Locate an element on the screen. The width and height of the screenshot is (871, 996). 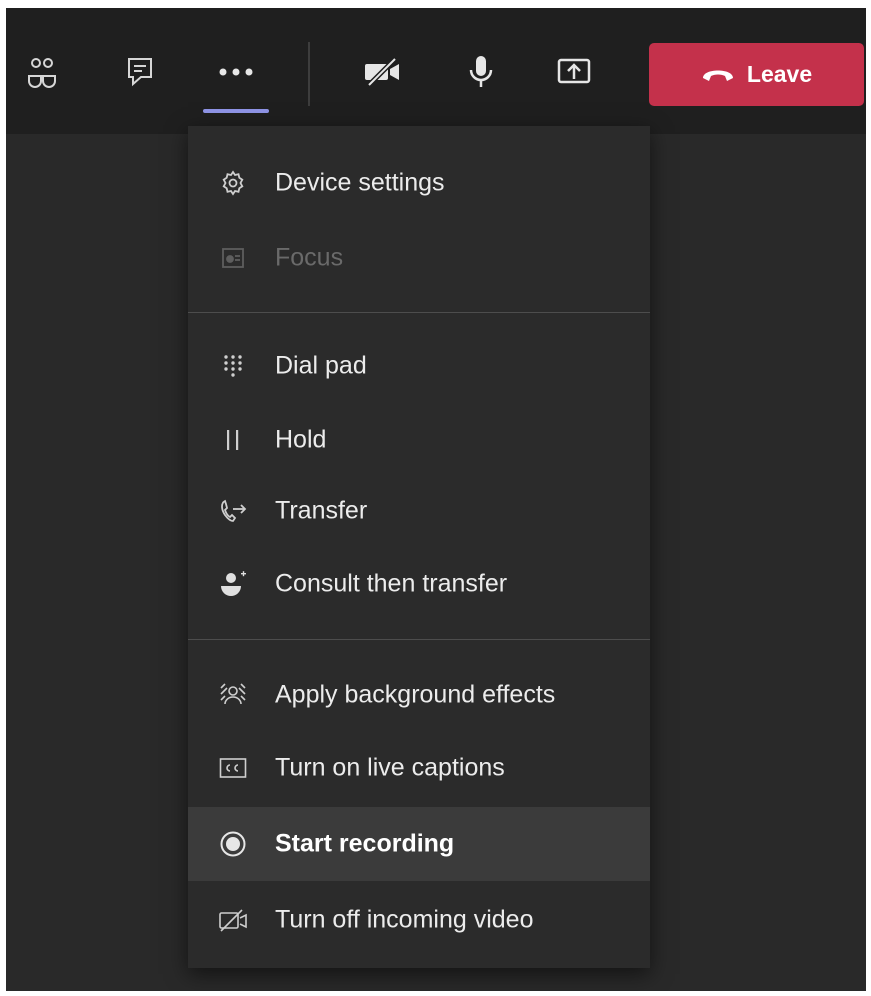
camera-toggle-button is located at coordinates (383, 72).